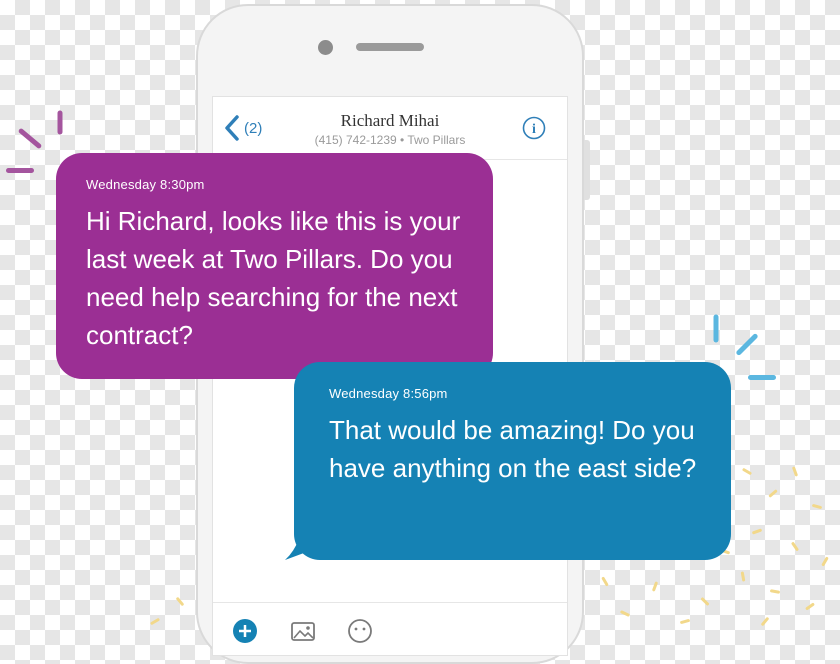 Image resolution: width=840 pixels, height=664 pixels. Describe the element at coordinates (303, 631) in the screenshot. I see `photo-button` at that location.